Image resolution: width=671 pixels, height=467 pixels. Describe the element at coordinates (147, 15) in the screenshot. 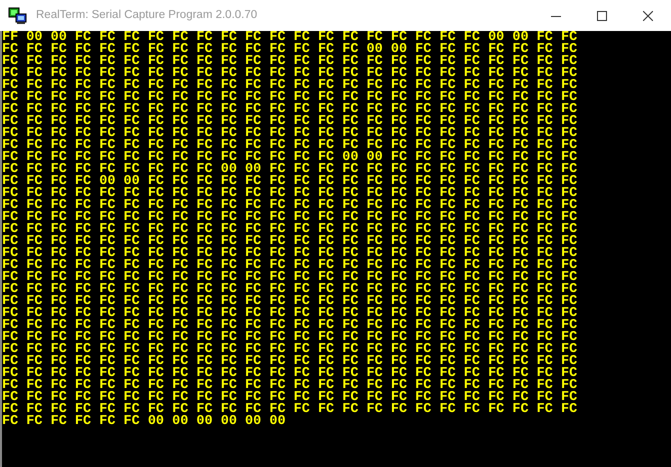

I see `window-title: RealTerm: Serial Capture Program 2.0.0.70` at that location.